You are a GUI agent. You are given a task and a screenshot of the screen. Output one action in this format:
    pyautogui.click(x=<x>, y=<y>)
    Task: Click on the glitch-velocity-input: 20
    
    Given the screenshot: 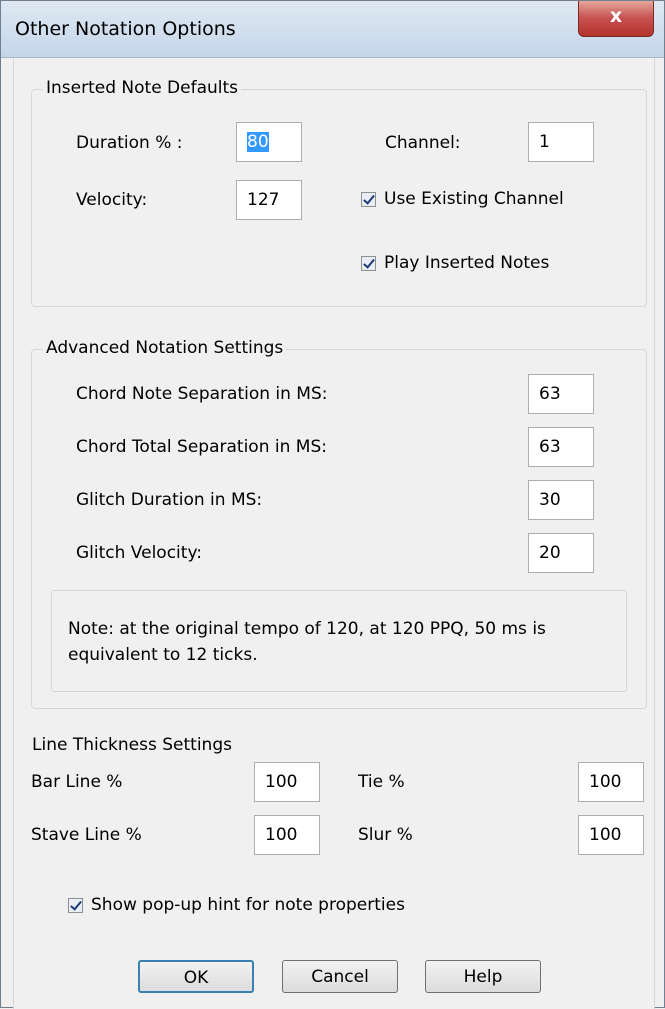 What is the action you would take?
    pyautogui.click(x=561, y=553)
    